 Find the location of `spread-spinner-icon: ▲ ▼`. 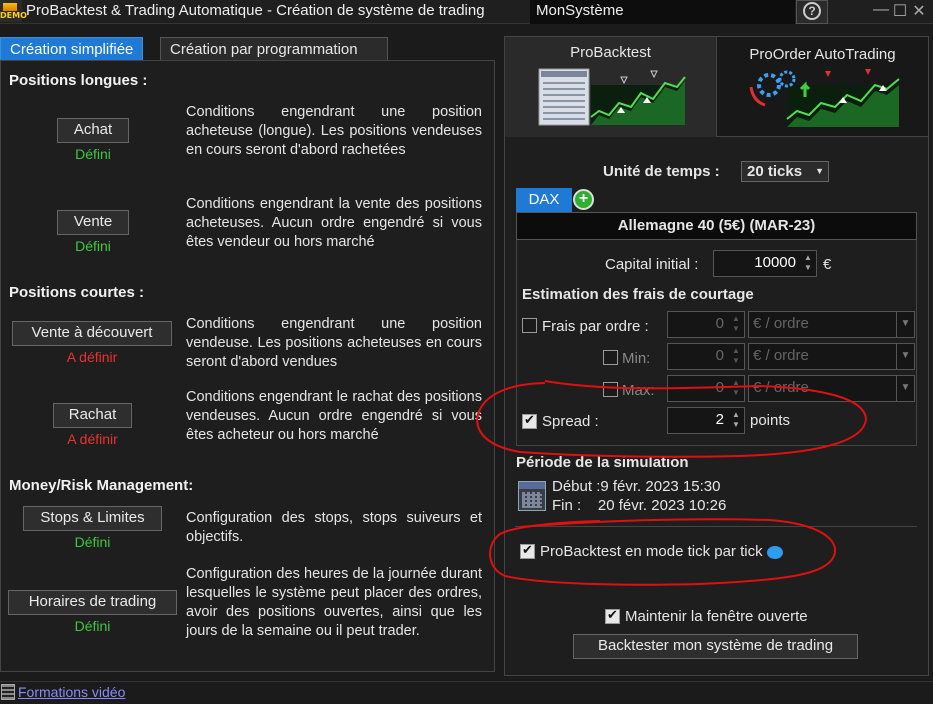

spread-spinner-icon: ▲ ▼ is located at coordinates (736, 420).